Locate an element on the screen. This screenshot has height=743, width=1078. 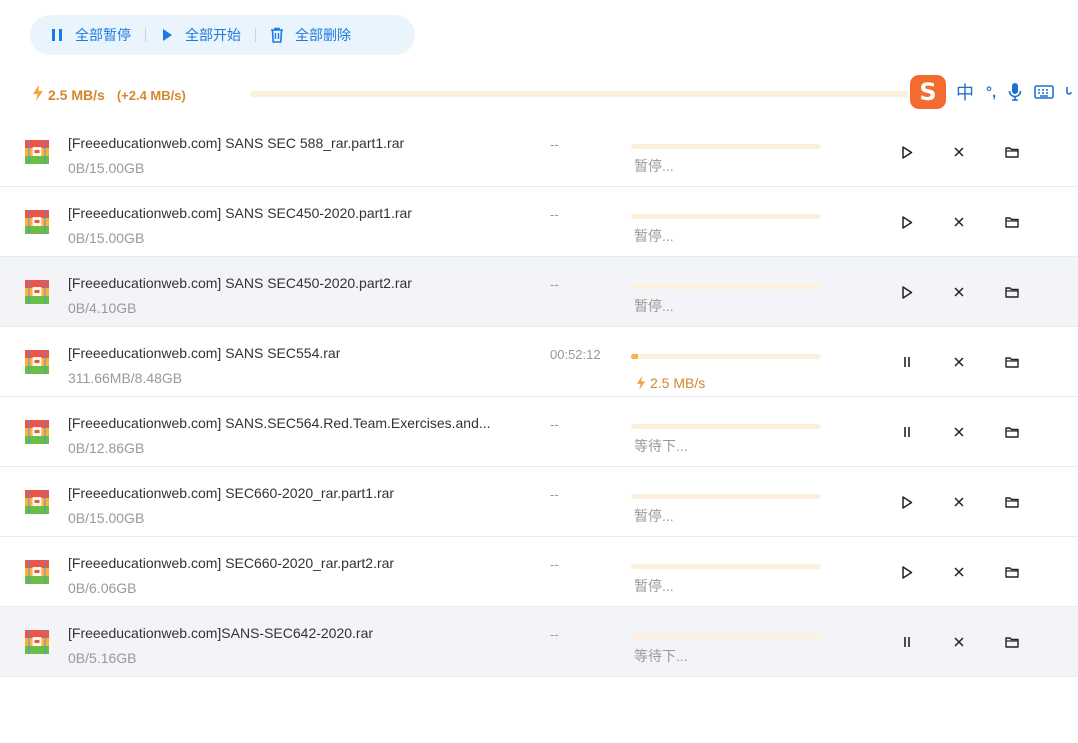
microphone-icon is located at coordinates (1015, 92).